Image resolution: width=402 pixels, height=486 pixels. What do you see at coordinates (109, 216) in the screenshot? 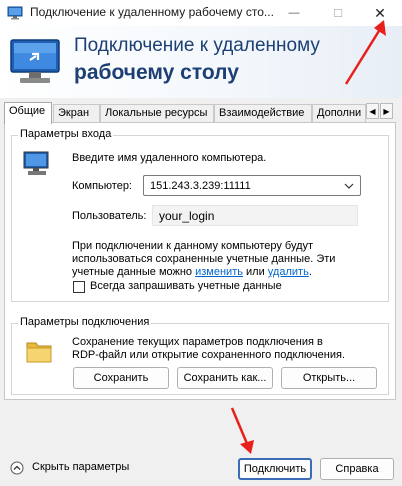
I see `user-label: Пользователь:` at bounding box center [109, 216].